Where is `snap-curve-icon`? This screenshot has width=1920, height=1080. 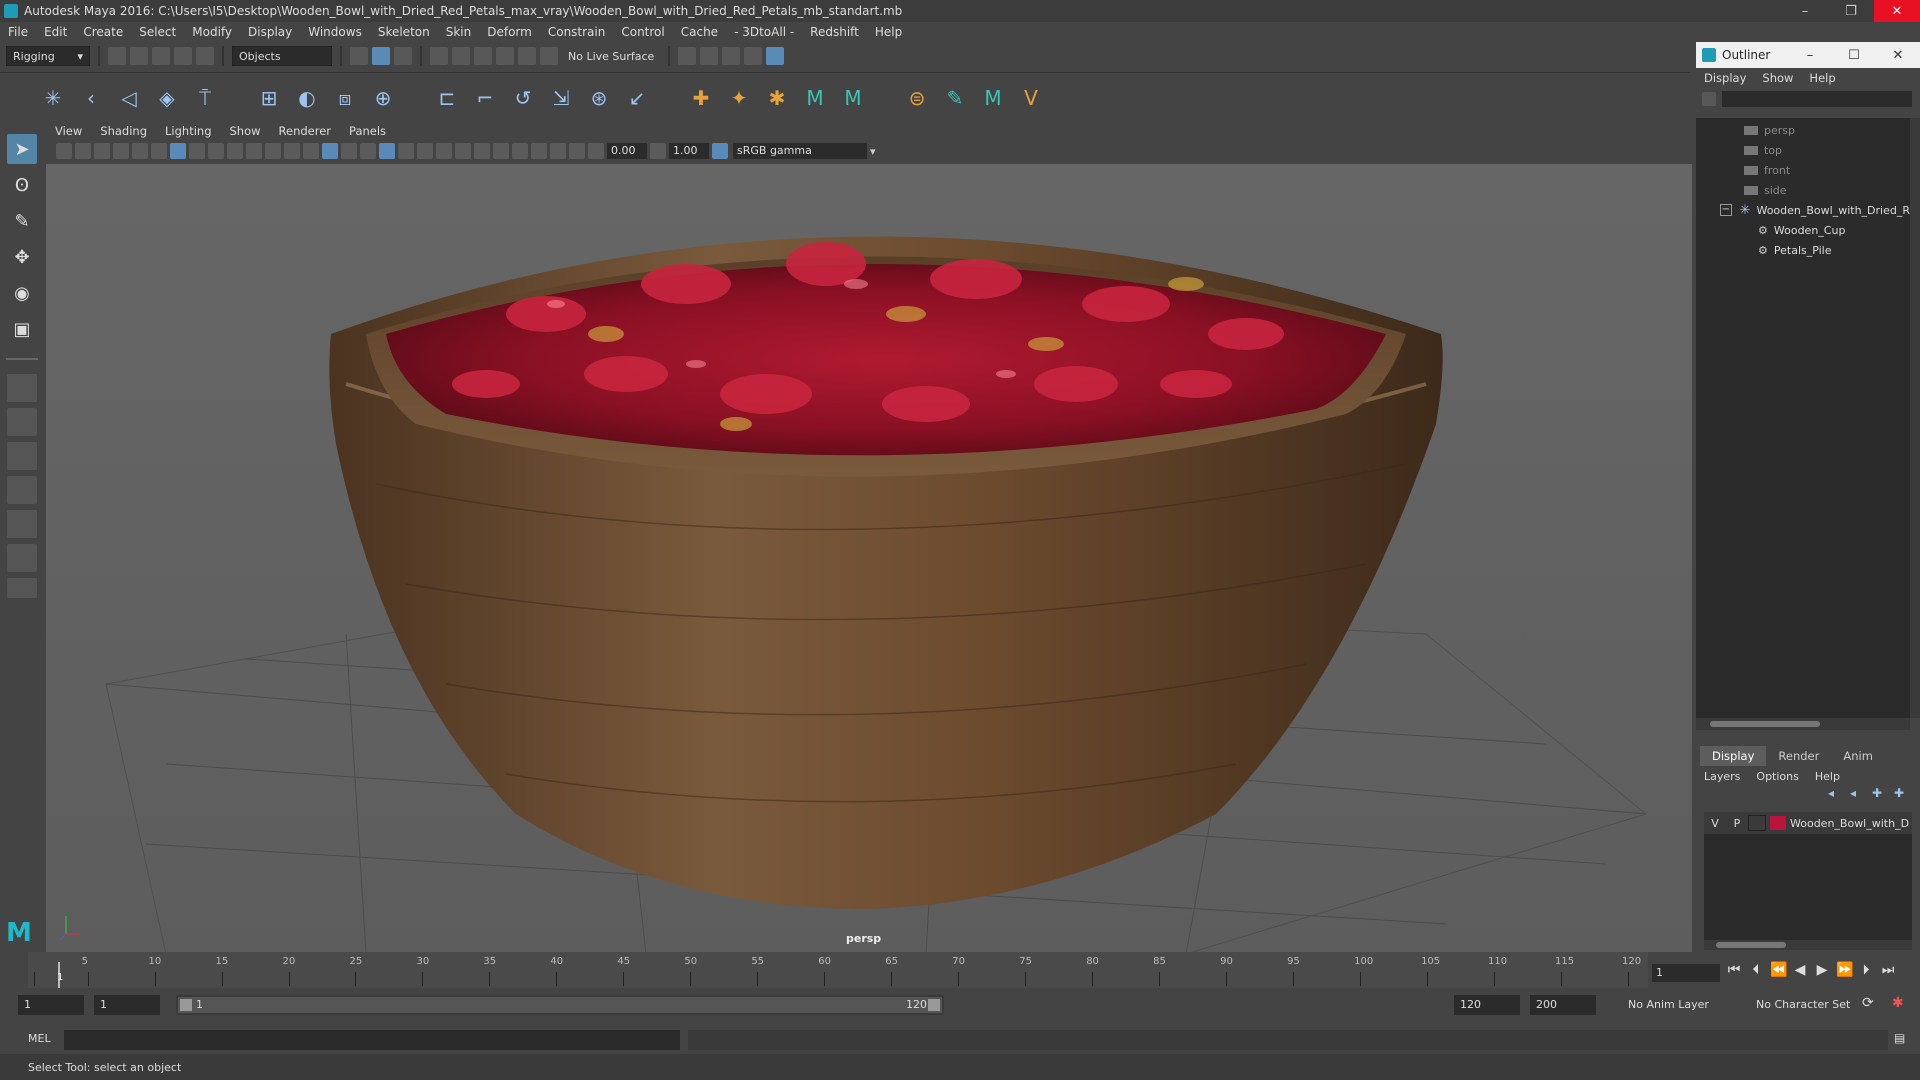
snap-curve-icon is located at coordinates (461, 56).